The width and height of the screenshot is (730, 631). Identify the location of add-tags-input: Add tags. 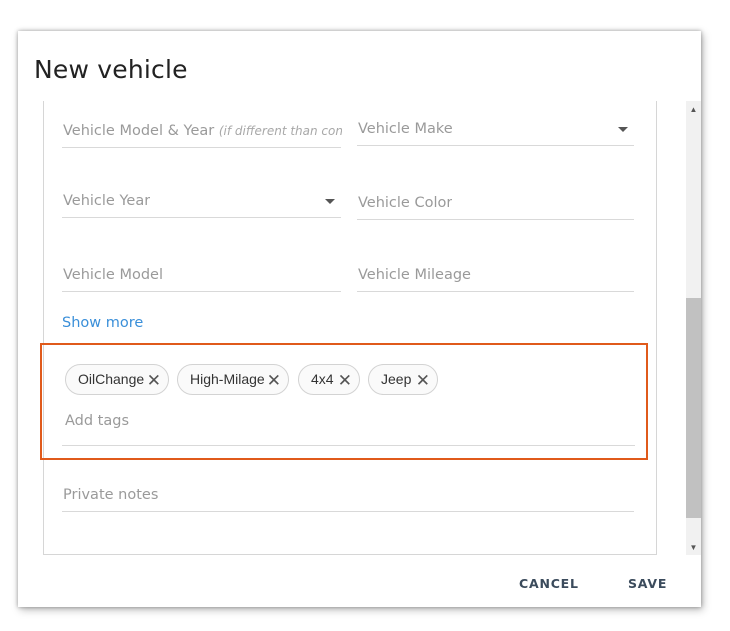
(348, 424).